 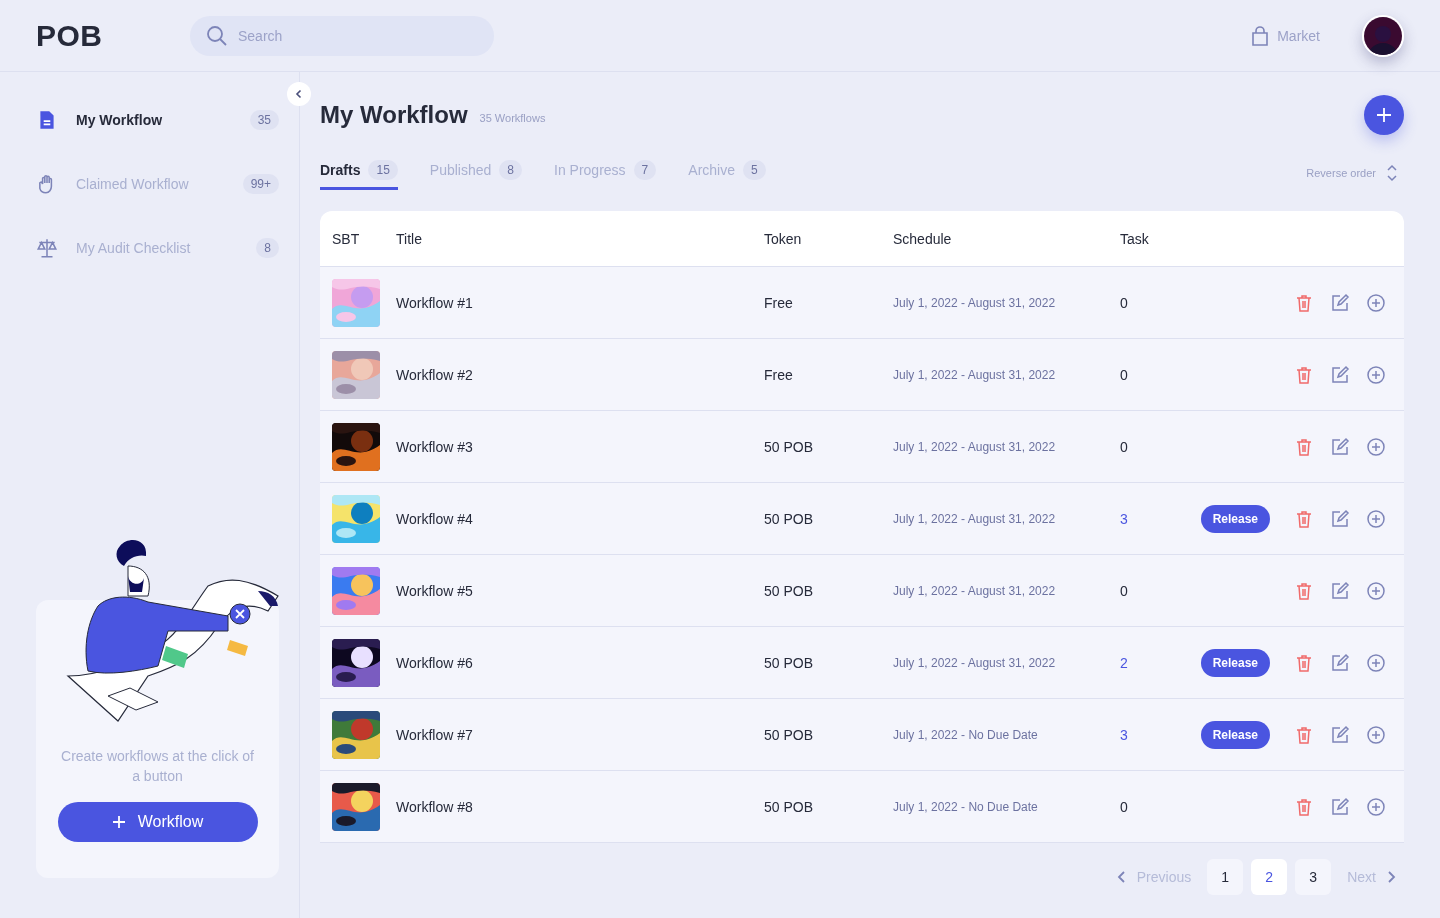 What do you see at coordinates (260, 184) in the screenshot?
I see `count-badge: 99+` at bounding box center [260, 184].